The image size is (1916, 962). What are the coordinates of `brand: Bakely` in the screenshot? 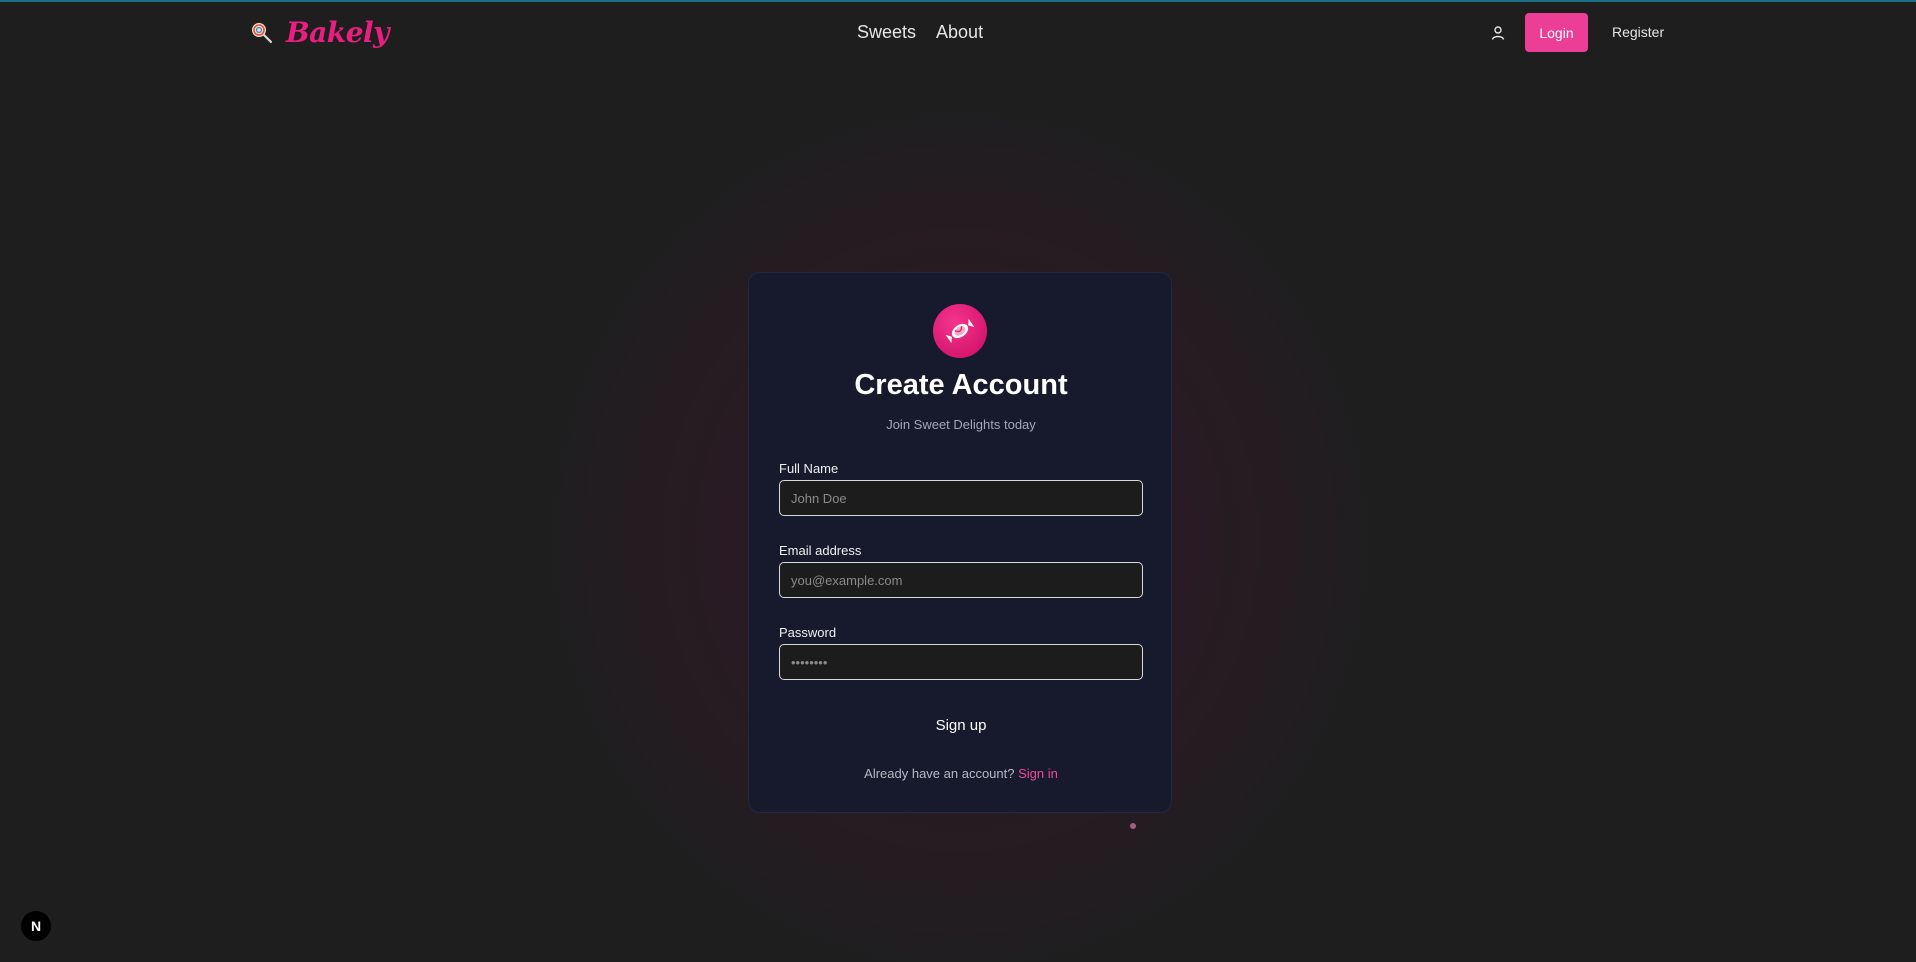 It's located at (319, 32).